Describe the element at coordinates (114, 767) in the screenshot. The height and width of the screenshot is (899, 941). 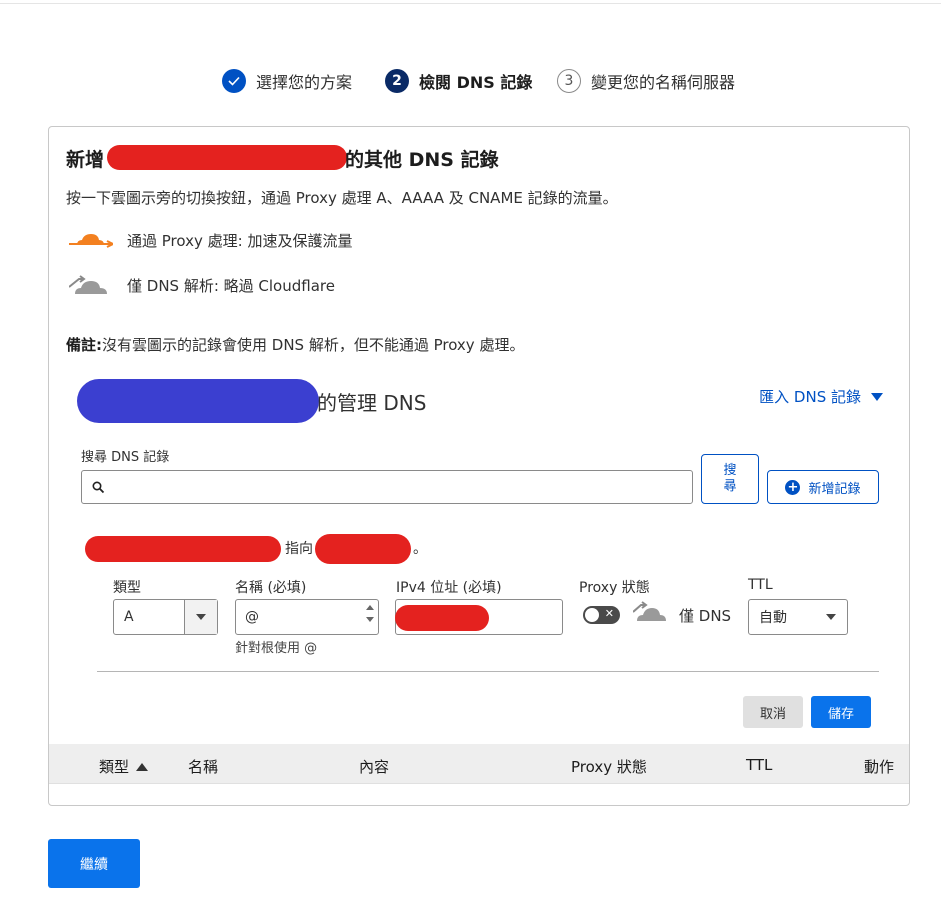
I see `column-label: 類型` at that location.